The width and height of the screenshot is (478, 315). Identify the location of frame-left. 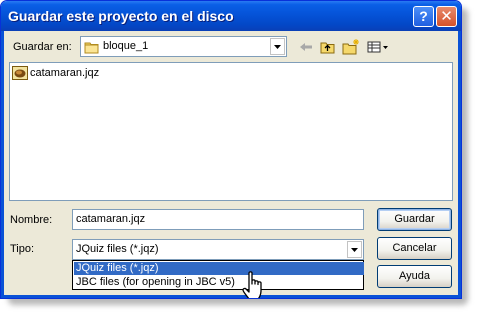
(2, 164).